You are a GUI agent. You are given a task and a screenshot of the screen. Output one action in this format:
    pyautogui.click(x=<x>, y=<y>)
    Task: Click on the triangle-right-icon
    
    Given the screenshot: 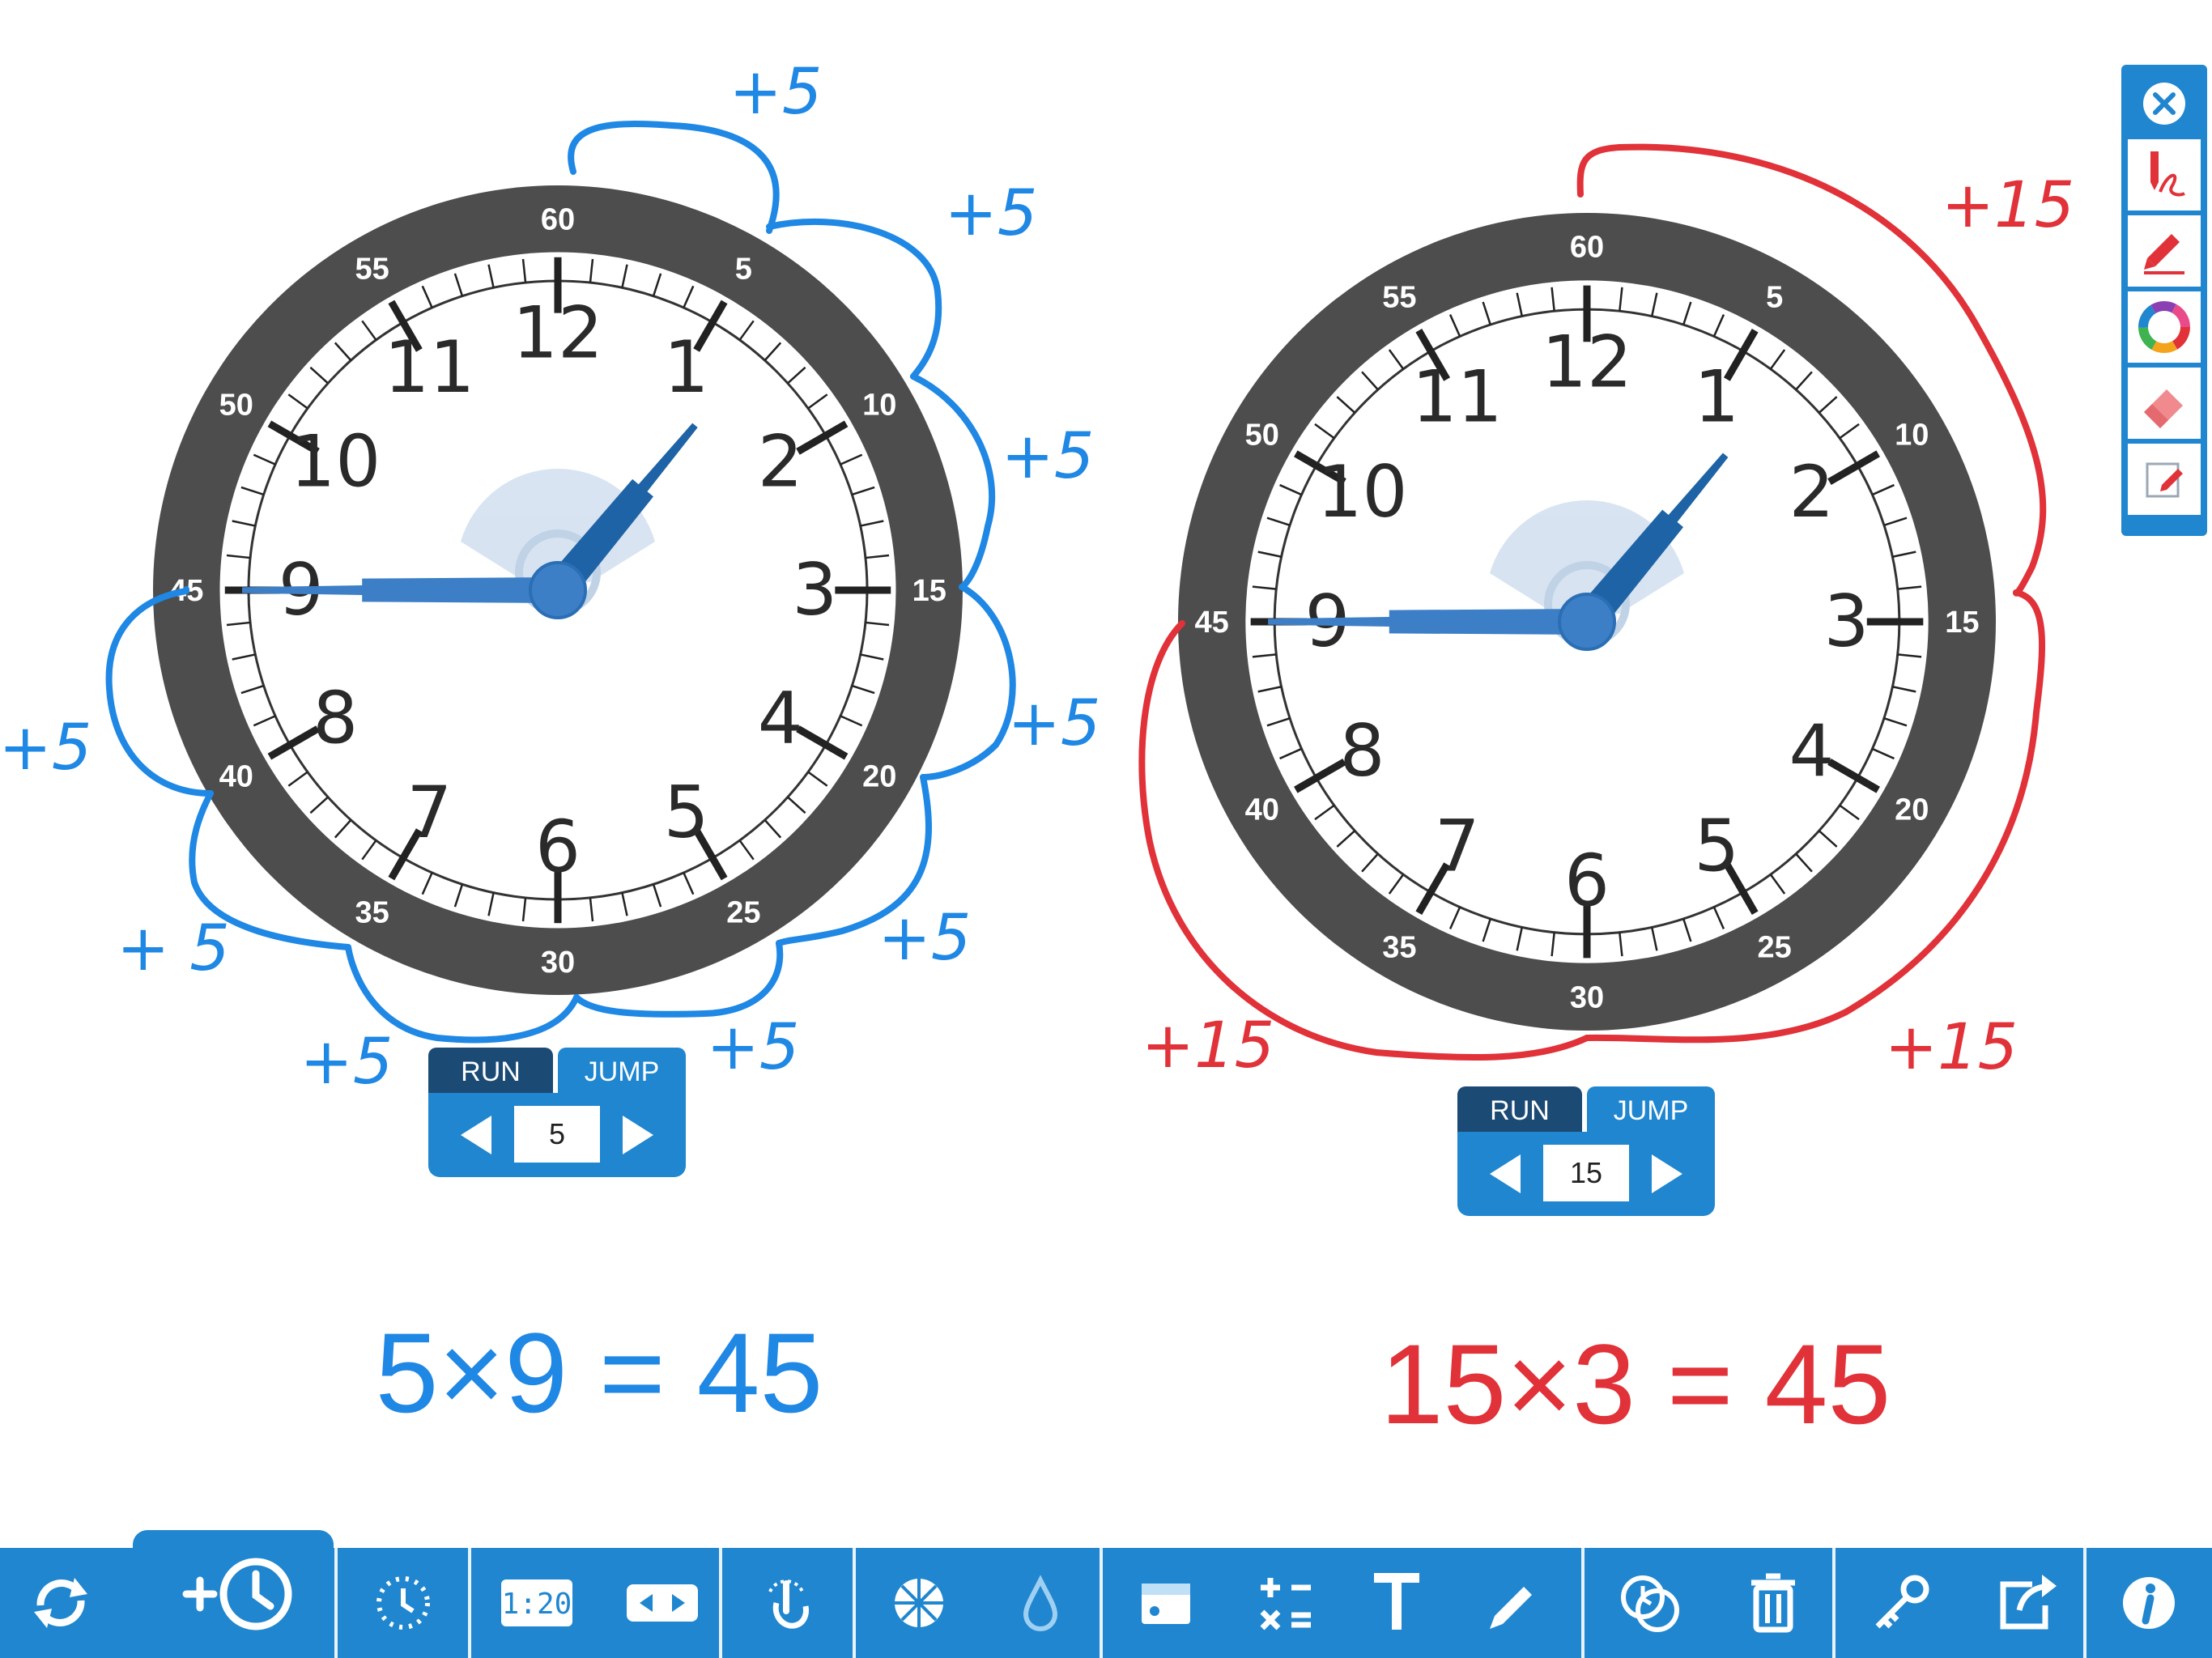 What is the action you would take?
    pyautogui.click(x=1667, y=1173)
    